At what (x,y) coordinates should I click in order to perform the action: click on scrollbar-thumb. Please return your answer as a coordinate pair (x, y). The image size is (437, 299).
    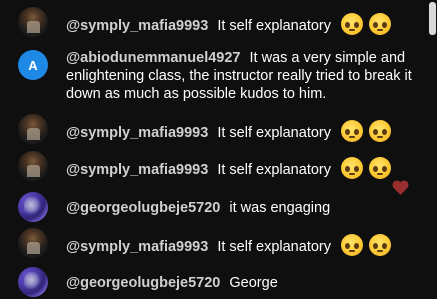
    Looking at the image, I should click on (432, 18).